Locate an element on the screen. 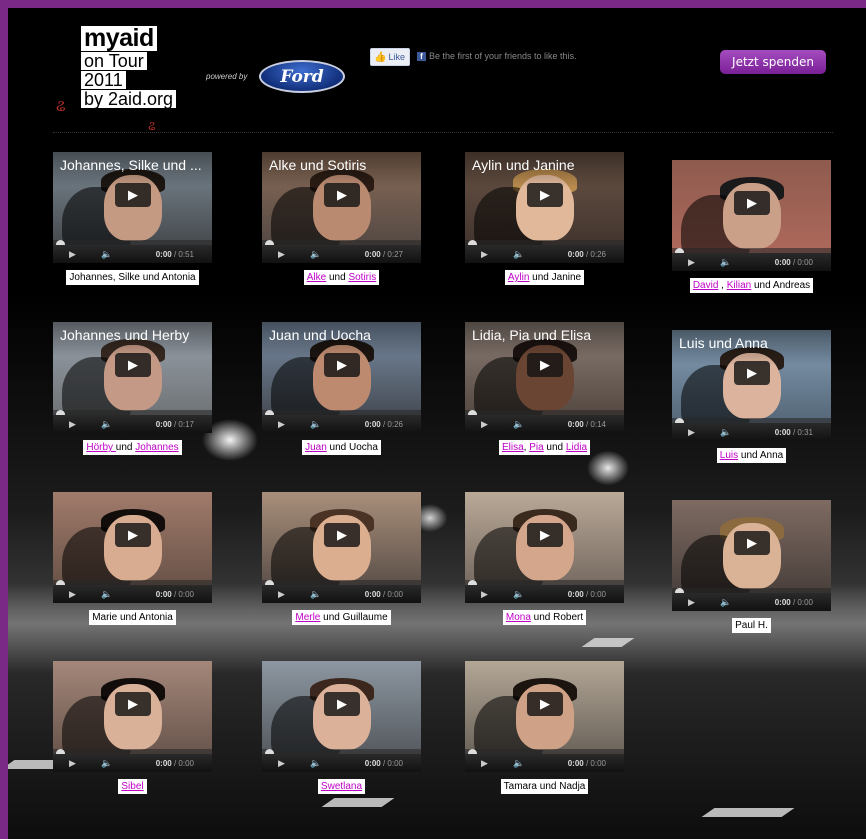 The image size is (866, 839). video-title: Aylin und Janine is located at coordinates (544, 169).